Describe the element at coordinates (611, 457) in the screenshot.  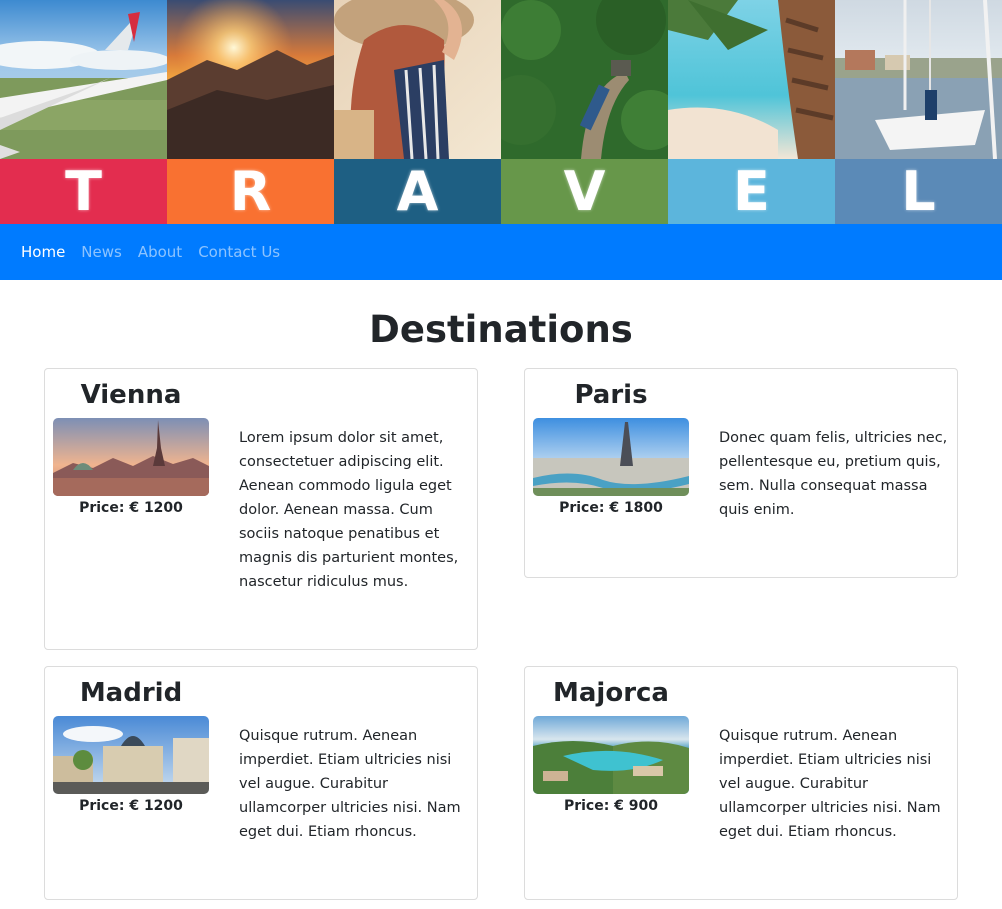
I see `paris-photo` at that location.